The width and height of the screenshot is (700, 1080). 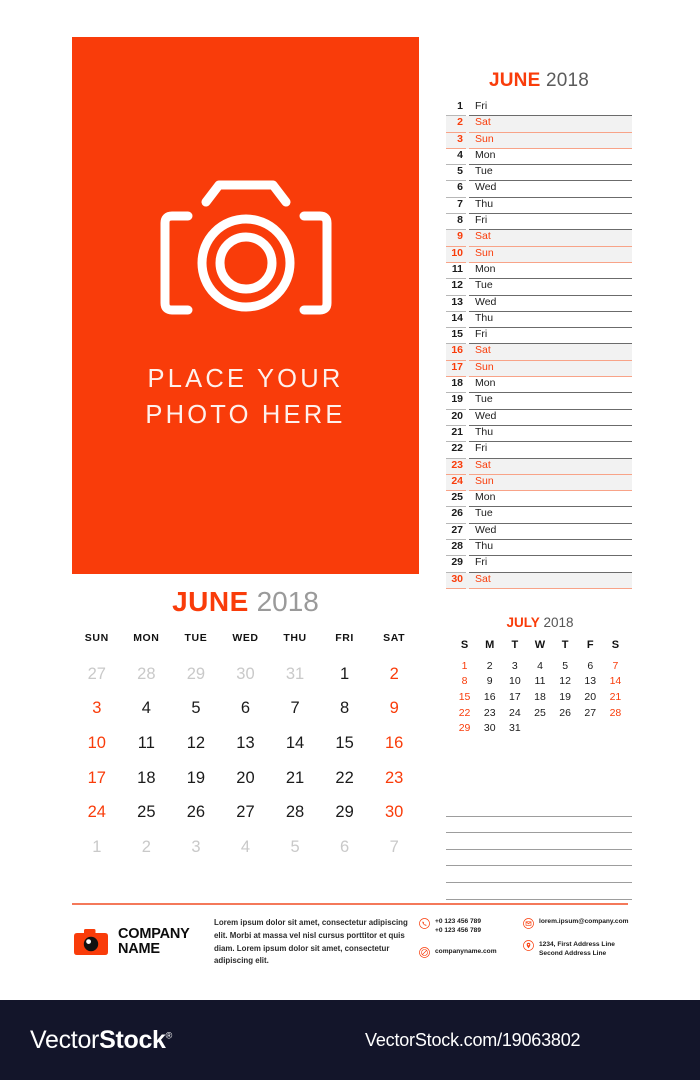 I want to click on mini-calendar-day-cell: 17, so click(x=514, y=697).